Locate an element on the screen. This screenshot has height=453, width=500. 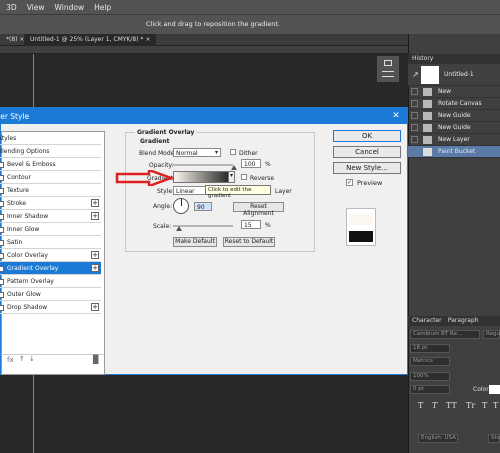
angle-dial-needle is located at coordinates (181, 202).